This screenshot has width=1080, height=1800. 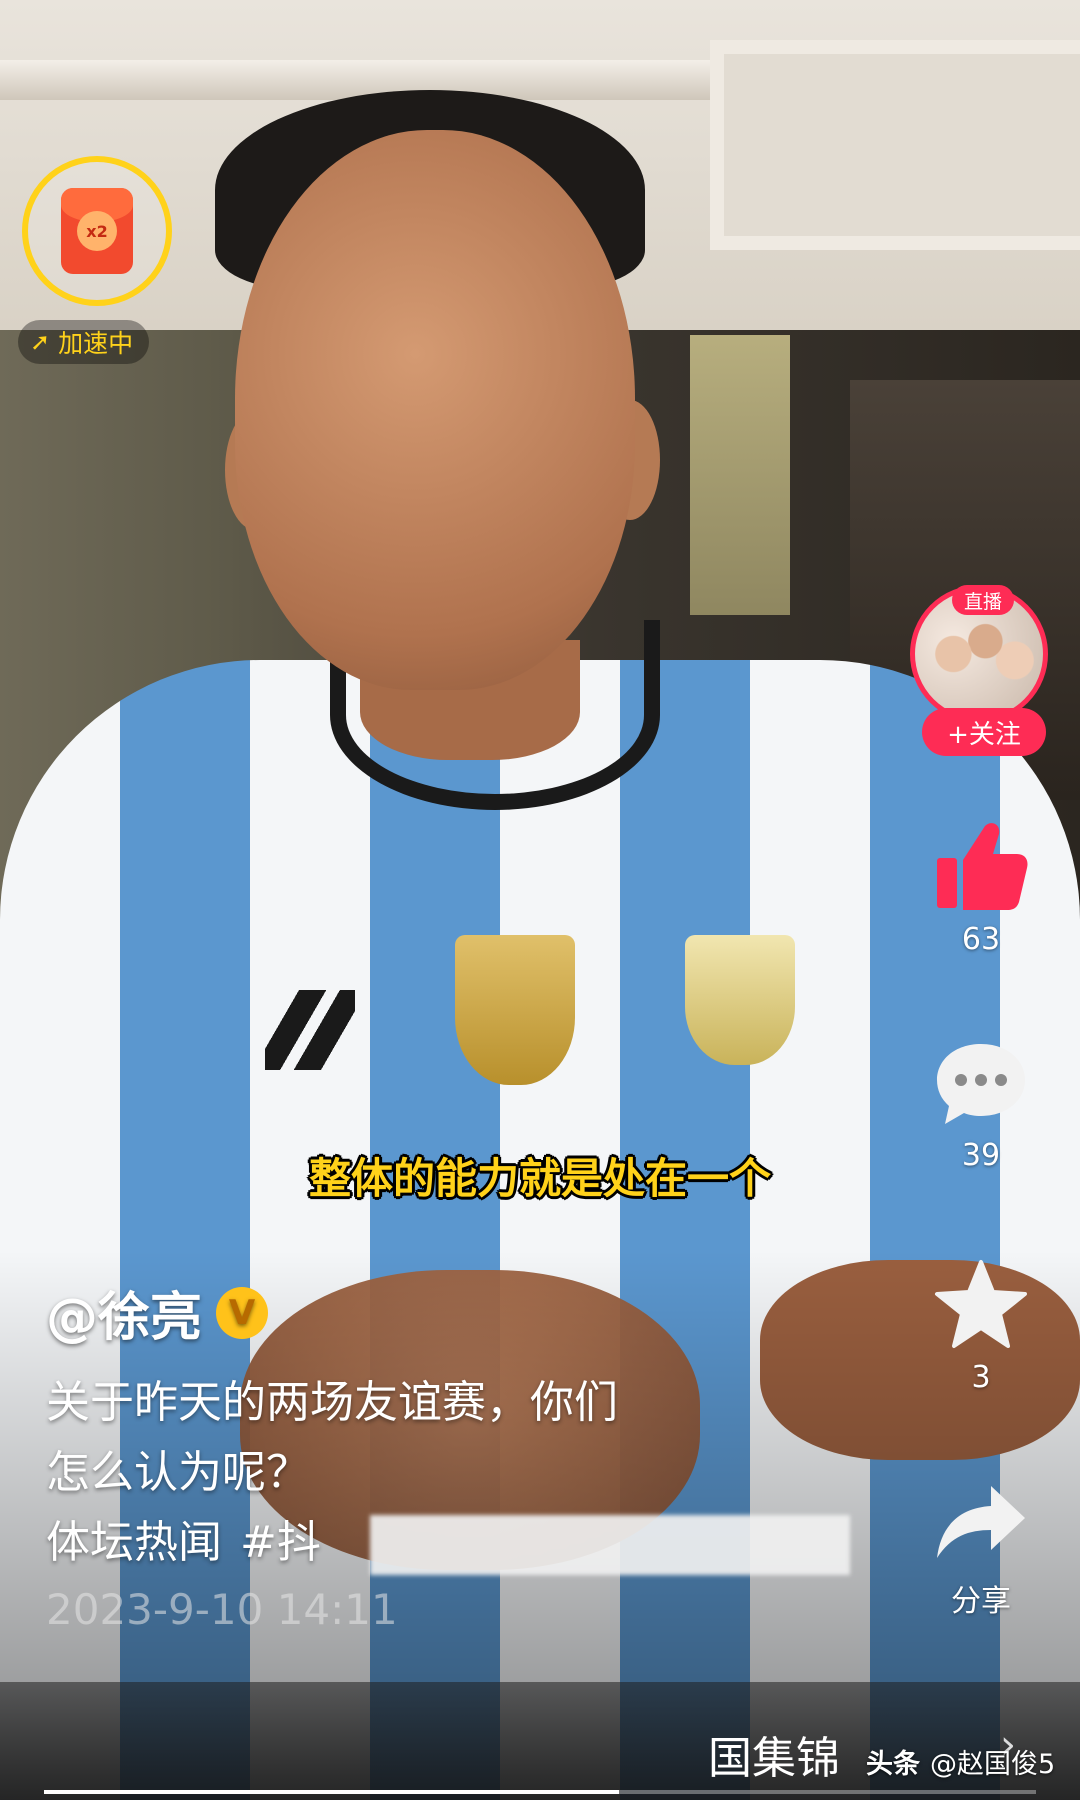 I want to click on red-packet-reward-button: x2, so click(x=97, y=231).